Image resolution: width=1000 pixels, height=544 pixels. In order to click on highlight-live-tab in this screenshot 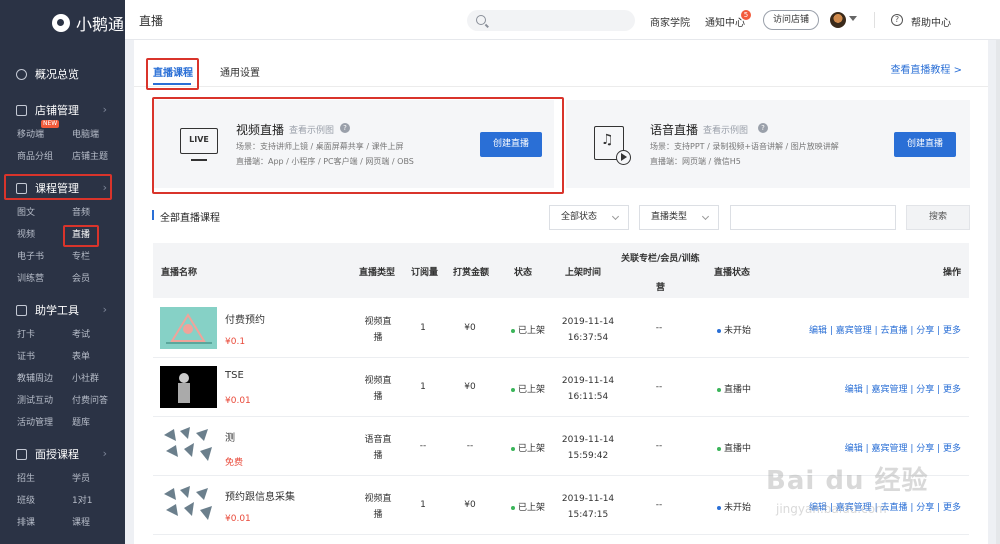, I will do `click(172, 74)`.